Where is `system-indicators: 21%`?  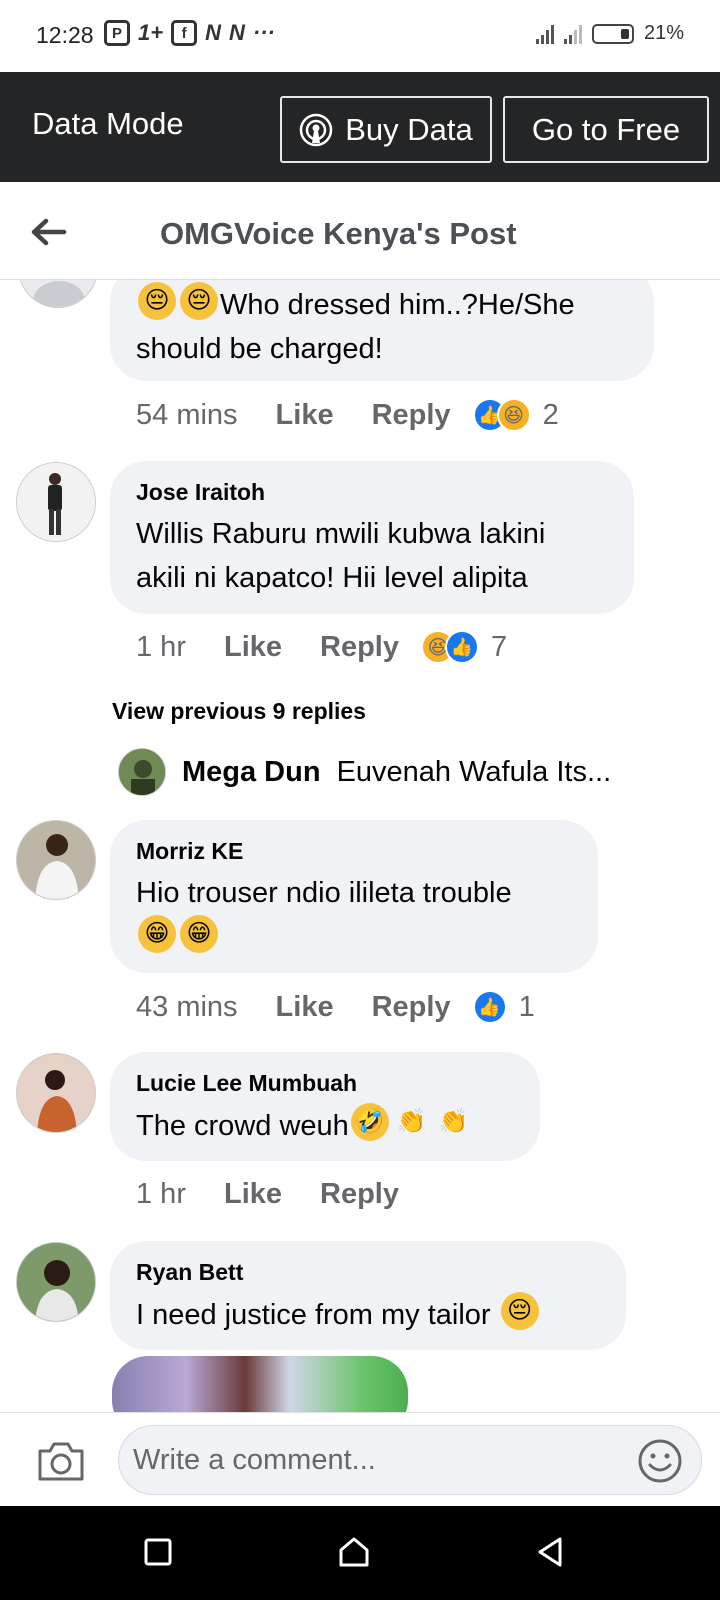
system-indicators: 21% is located at coordinates (609, 33).